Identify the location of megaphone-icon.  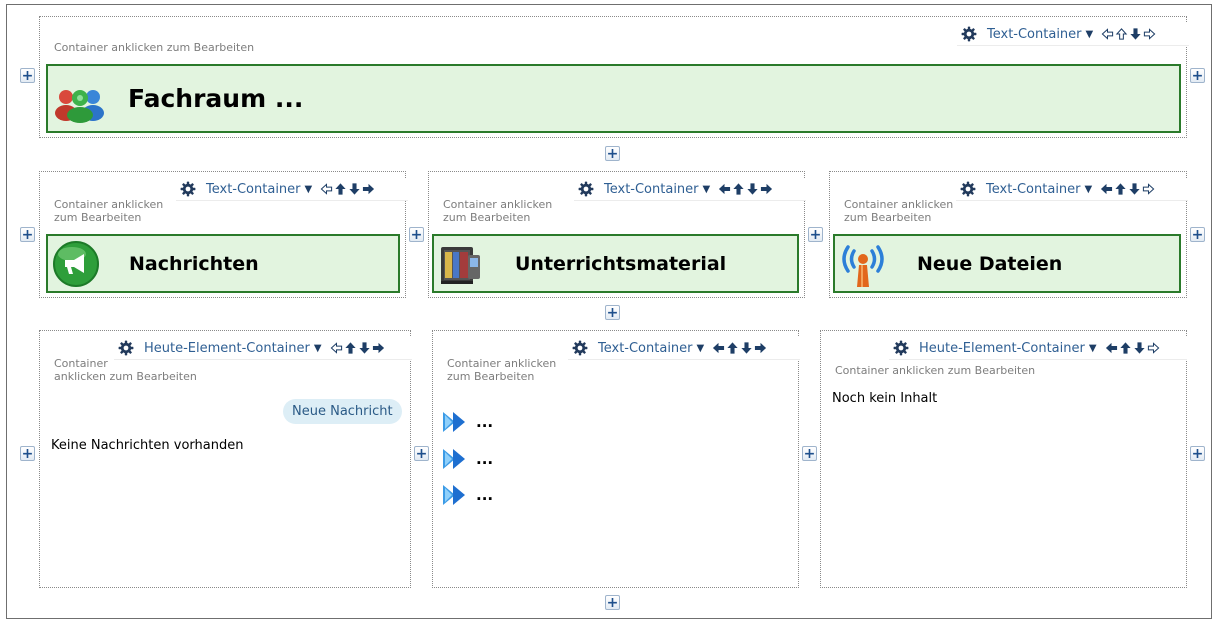
(76, 264).